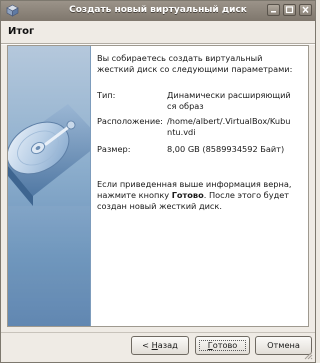  I want to click on page-header: Итог, so click(158, 31).